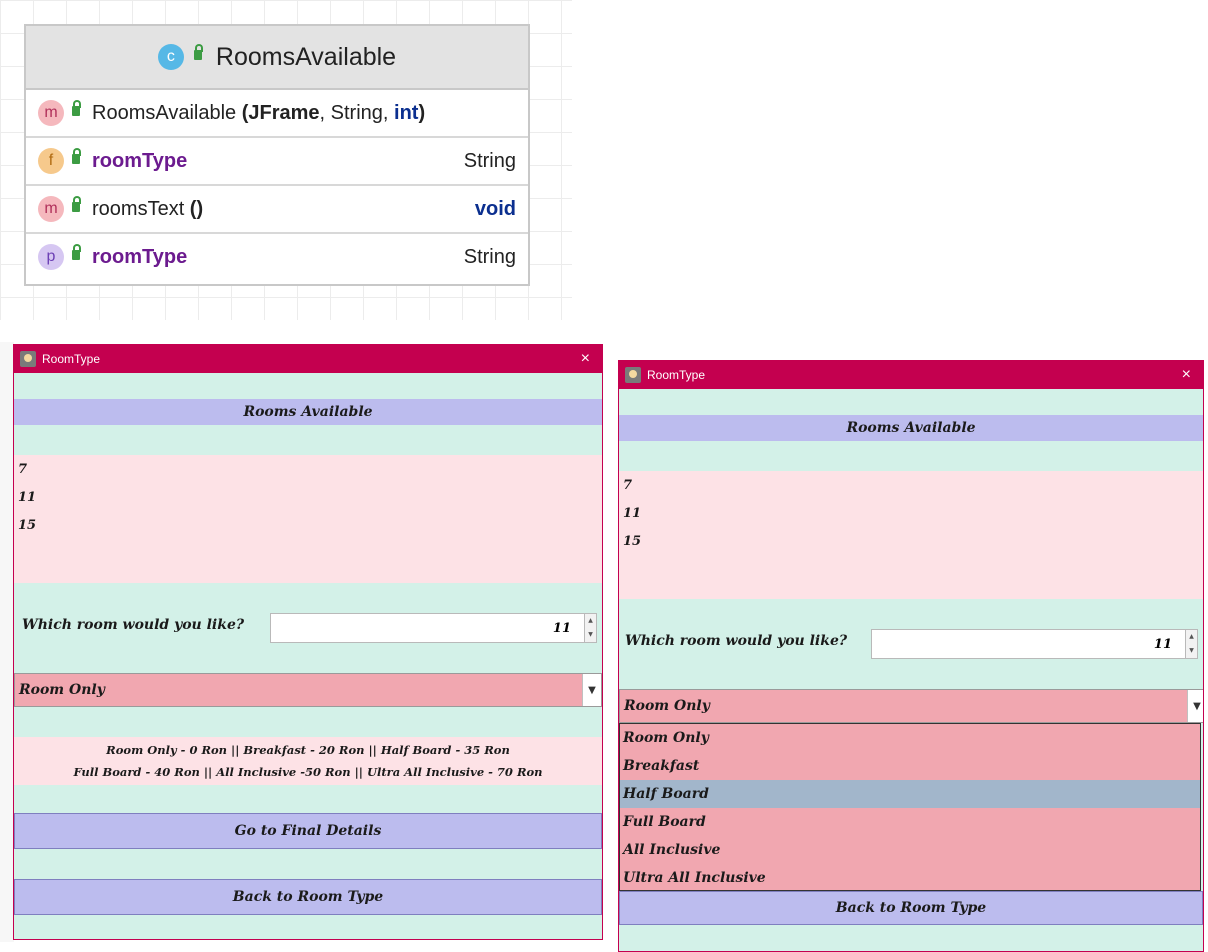 The width and height of the screenshot is (1208, 952). Describe the element at coordinates (308, 831) in the screenshot. I see `go-to-final-details-button: Go to Final Details` at that location.